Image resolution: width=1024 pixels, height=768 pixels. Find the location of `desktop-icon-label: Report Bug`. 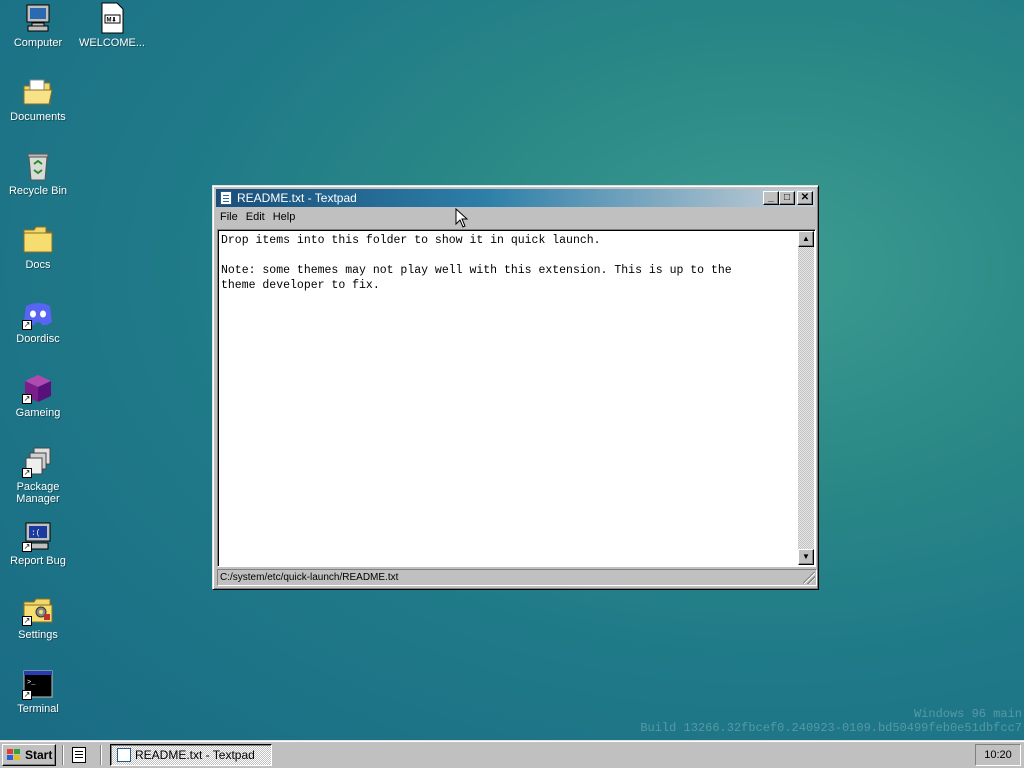

desktop-icon-label: Report Bug is located at coordinates (38, 561).